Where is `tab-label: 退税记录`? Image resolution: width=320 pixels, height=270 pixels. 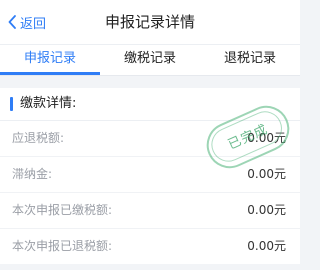 tab-label: 退税记录 is located at coordinates (249, 58).